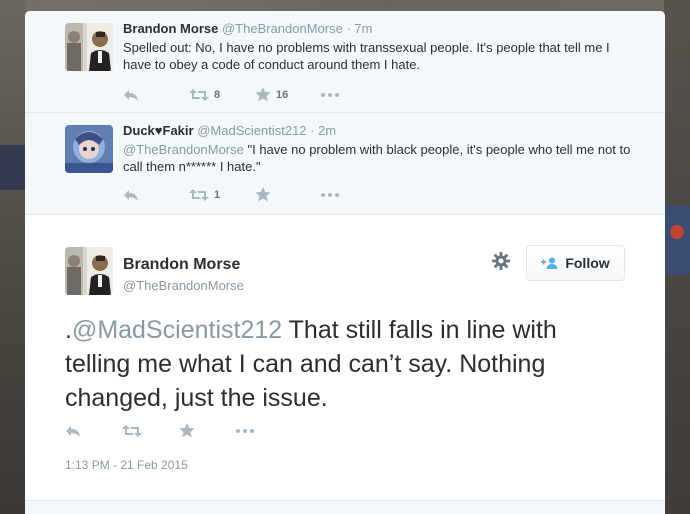 This screenshot has width=690, height=514. What do you see at coordinates (181, 265) in the screenshot?
I see `author-name: Brandon Morse` at bounding box center [181, 265].